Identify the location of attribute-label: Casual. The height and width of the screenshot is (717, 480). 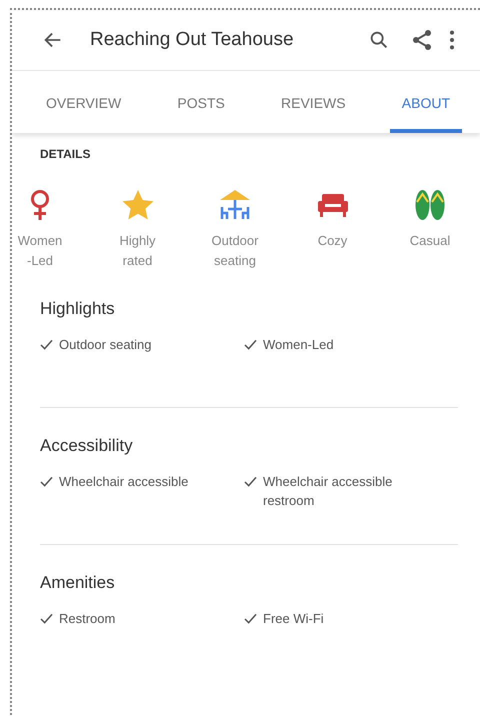
(430, 241).